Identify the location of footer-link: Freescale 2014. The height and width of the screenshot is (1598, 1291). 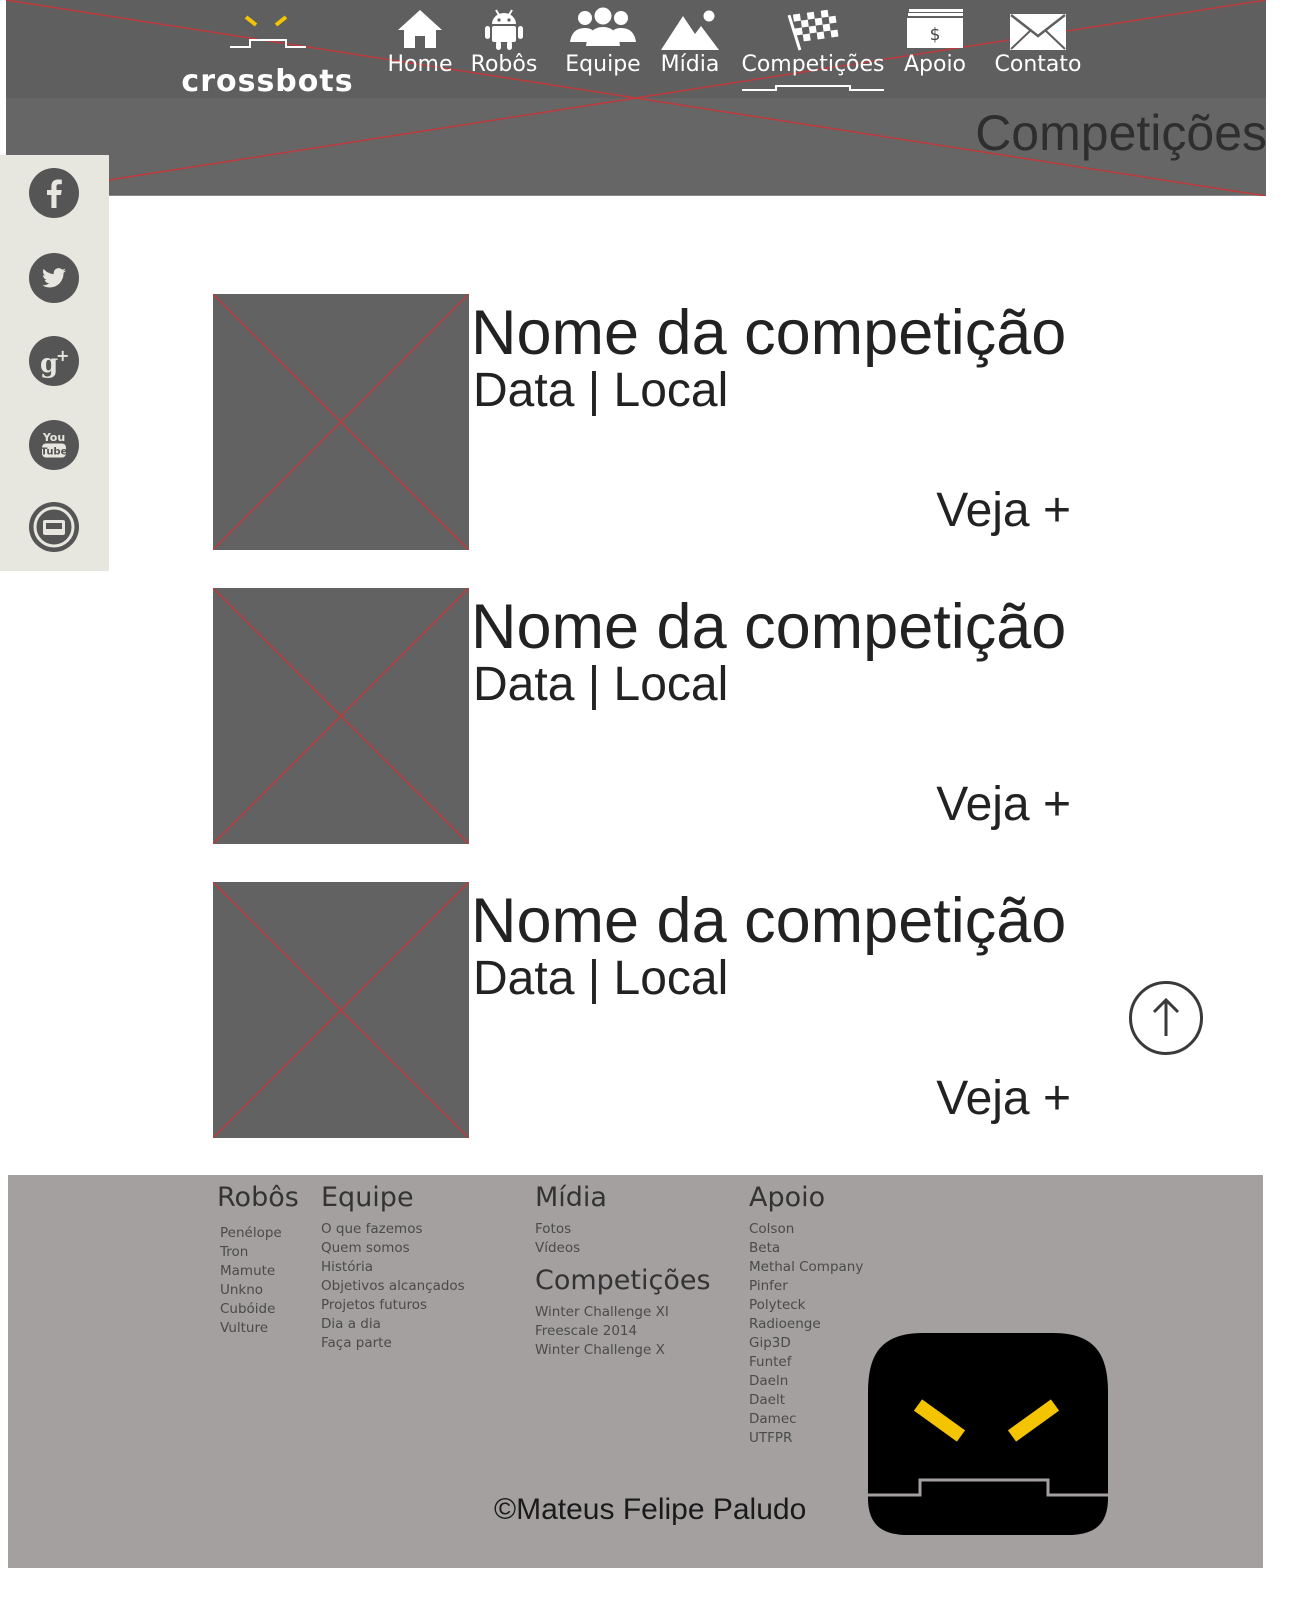
(623, 1331).